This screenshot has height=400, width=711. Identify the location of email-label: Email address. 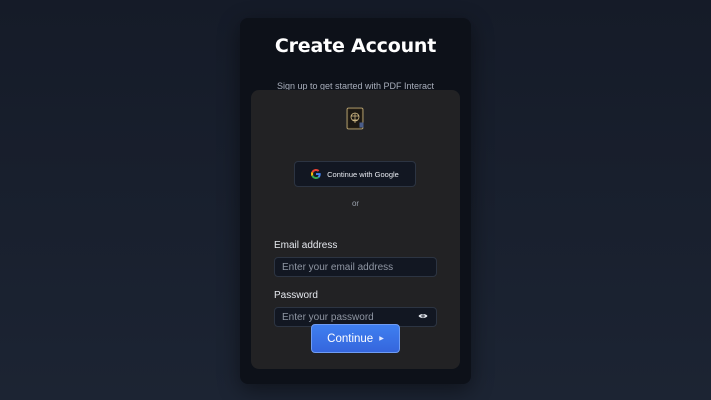
(306, 245).